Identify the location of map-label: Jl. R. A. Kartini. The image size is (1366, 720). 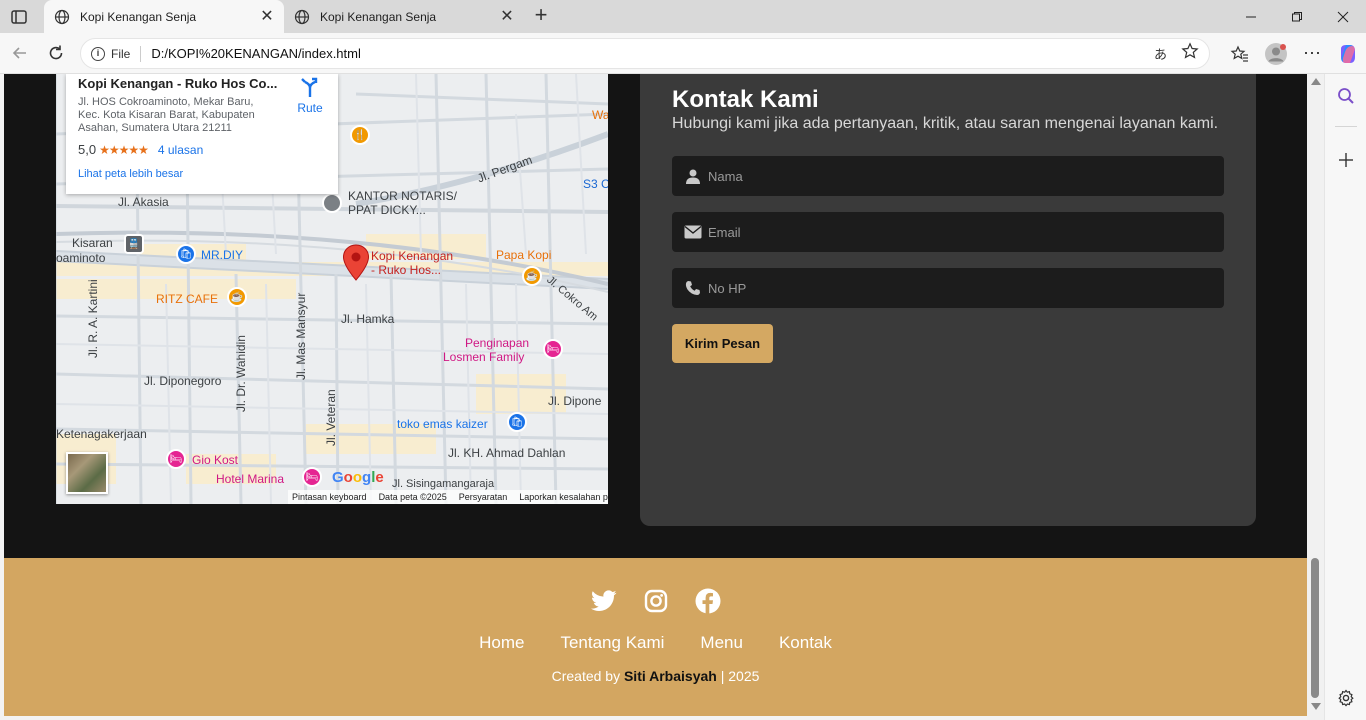
(93, 318).